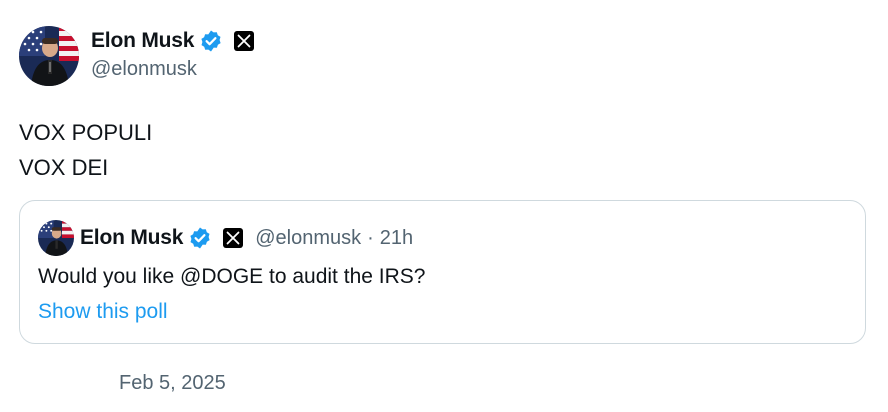 This screenshot has height=412, width=888. I want to click on quoted-author-avatar, so click(56, 238).